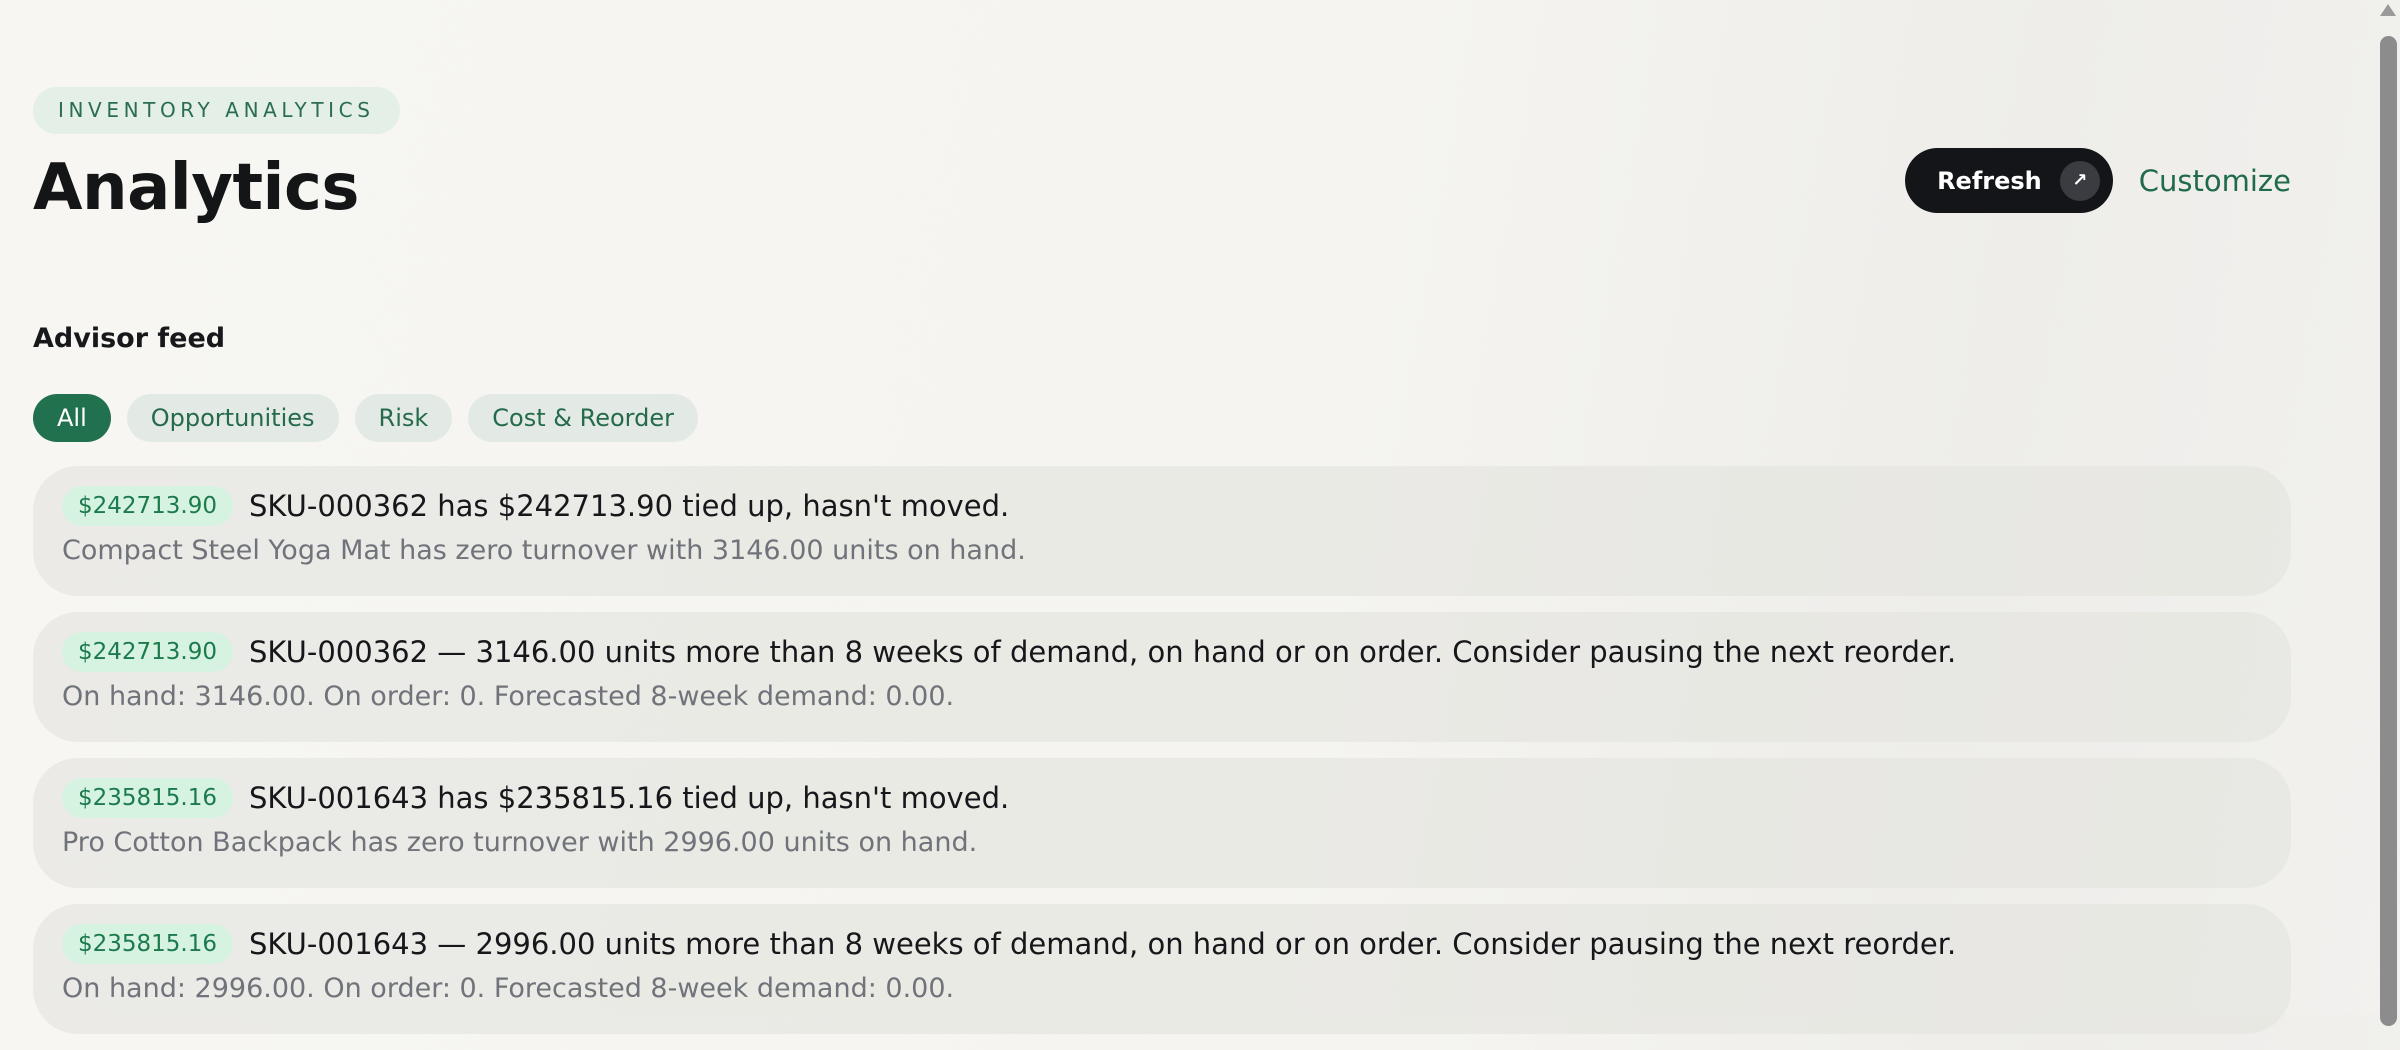  What do you see at coordinates (2215, 181) in the screenshot?
I see `customize-link: Customize` at bounding box center [2215, 181].